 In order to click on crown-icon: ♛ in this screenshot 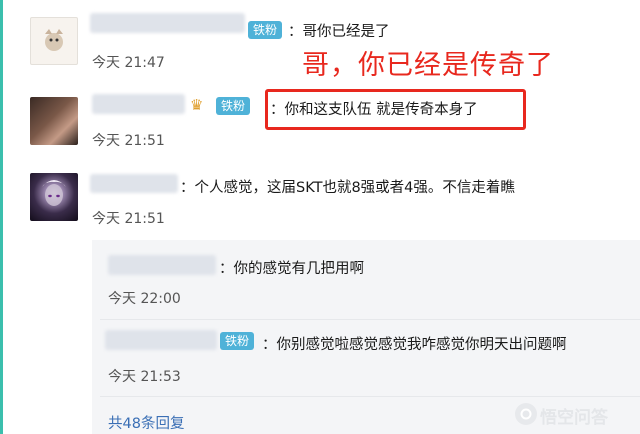, I will do `click(197, 105)`.